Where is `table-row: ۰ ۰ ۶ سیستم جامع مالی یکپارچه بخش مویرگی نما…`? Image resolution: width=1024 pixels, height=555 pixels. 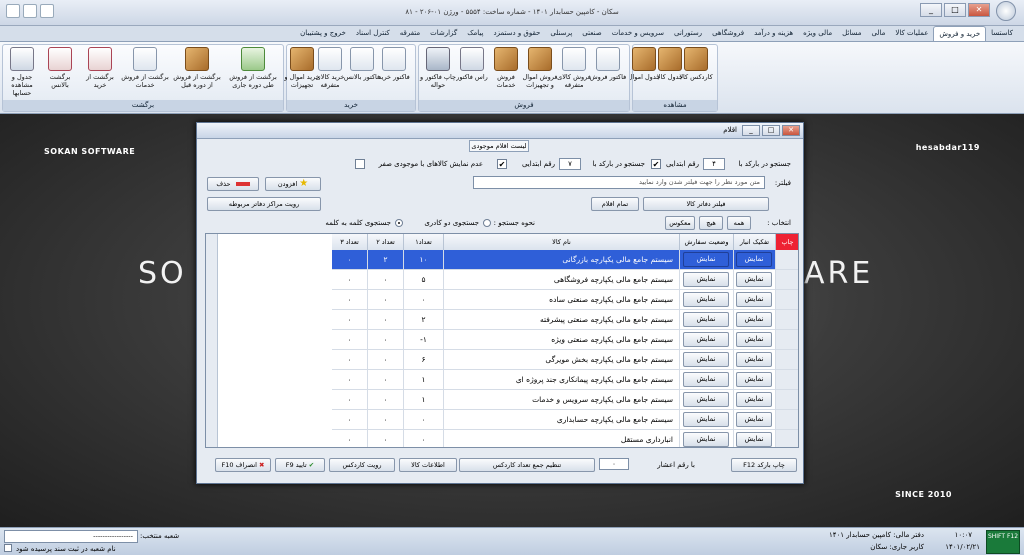 table-row: ۰ ۰ ۶ سیستم جامع مالی یکپارچه بخش مویرگی نما… is located at coordinates (502, 360).